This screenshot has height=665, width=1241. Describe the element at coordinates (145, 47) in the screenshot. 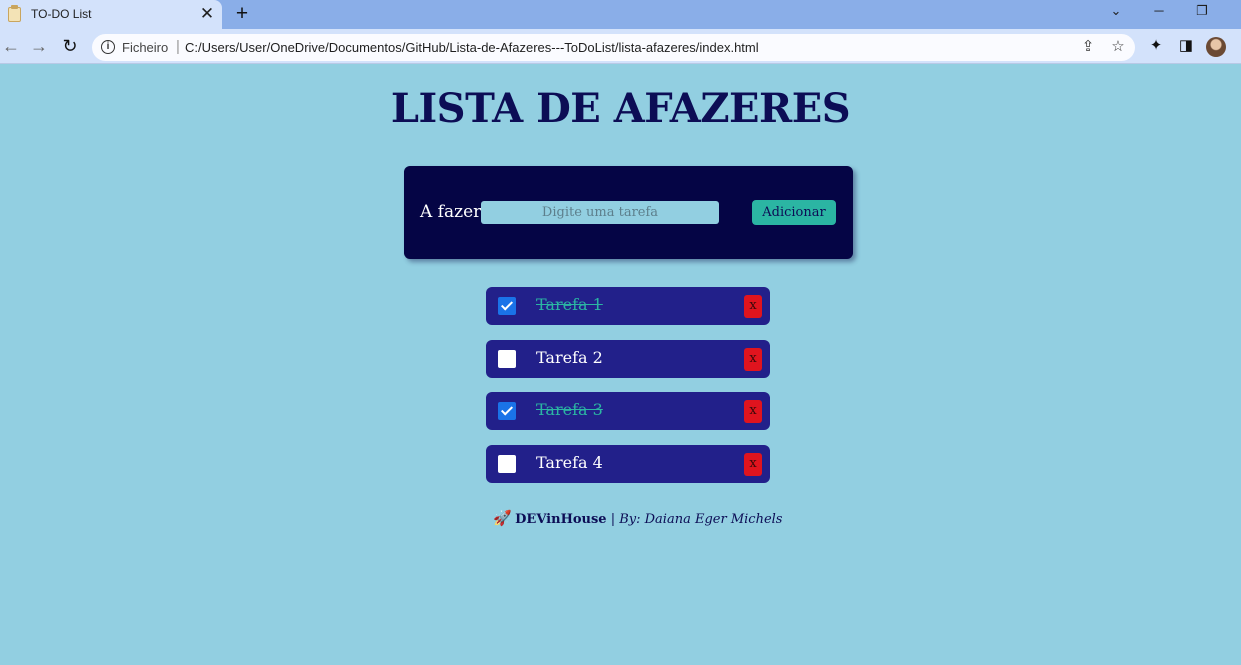

I see `address-scheme: Ficheiro` at that location.